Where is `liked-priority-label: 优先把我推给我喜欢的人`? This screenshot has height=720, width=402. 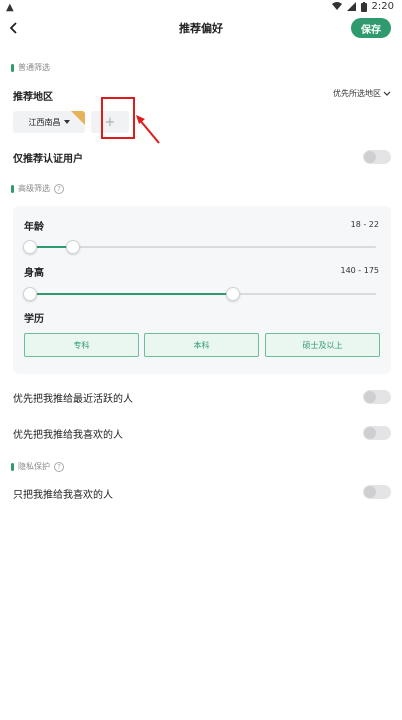
liked-priority-label: 优先把我推给我喜欢的人 is located at coordinates (68, 435).